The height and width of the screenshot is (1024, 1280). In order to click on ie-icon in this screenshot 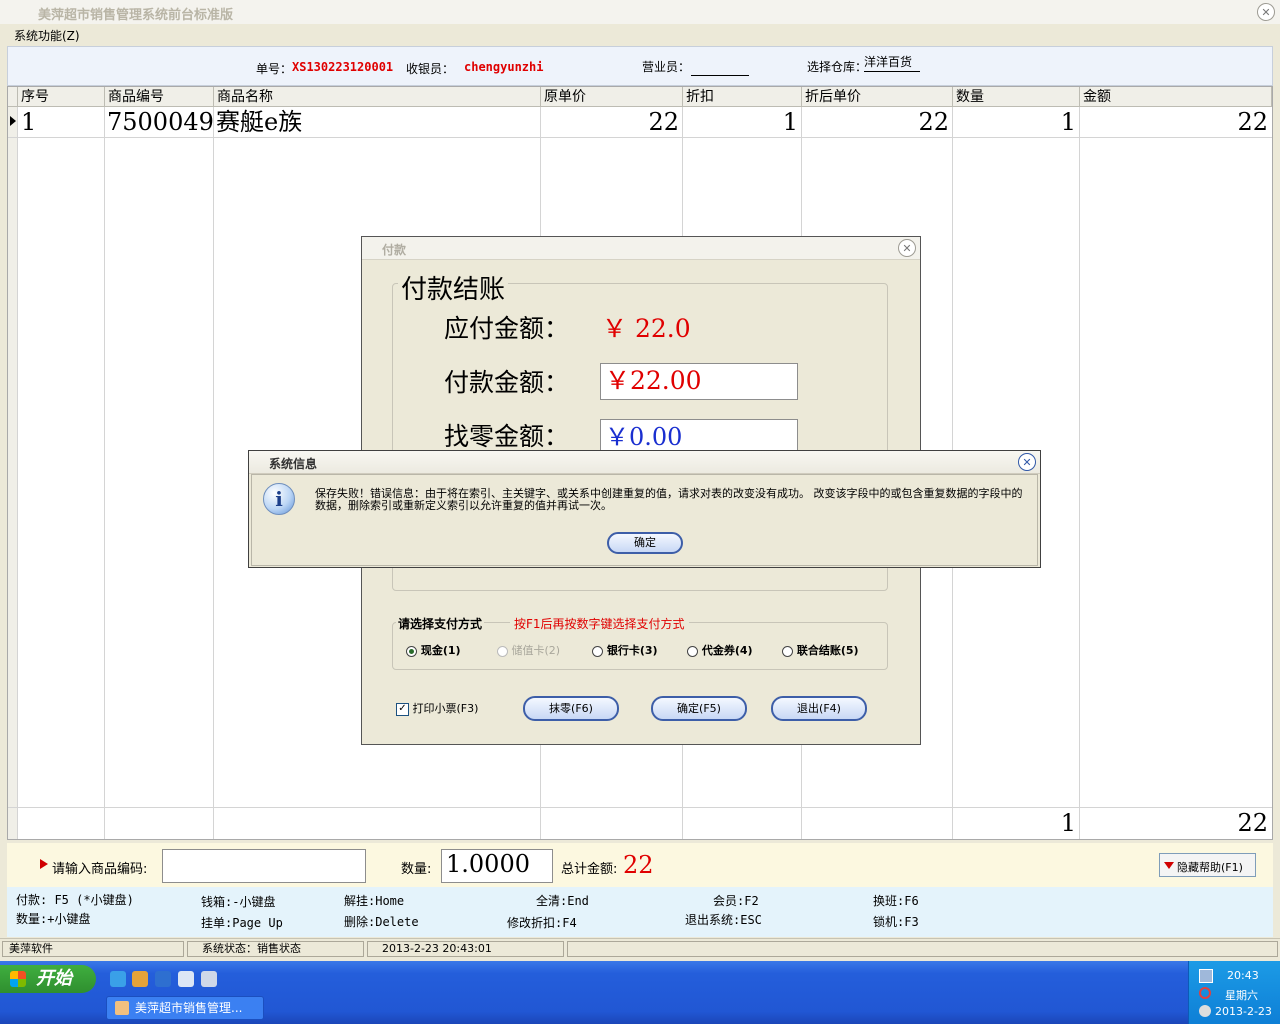, I will do `click(118, 979)`.